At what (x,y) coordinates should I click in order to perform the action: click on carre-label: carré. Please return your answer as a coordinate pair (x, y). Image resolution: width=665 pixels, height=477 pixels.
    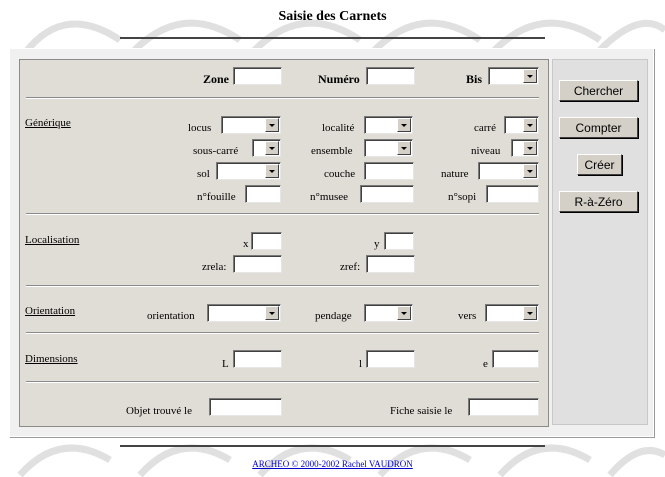
    Looking at the image, I should click on (485, 128).